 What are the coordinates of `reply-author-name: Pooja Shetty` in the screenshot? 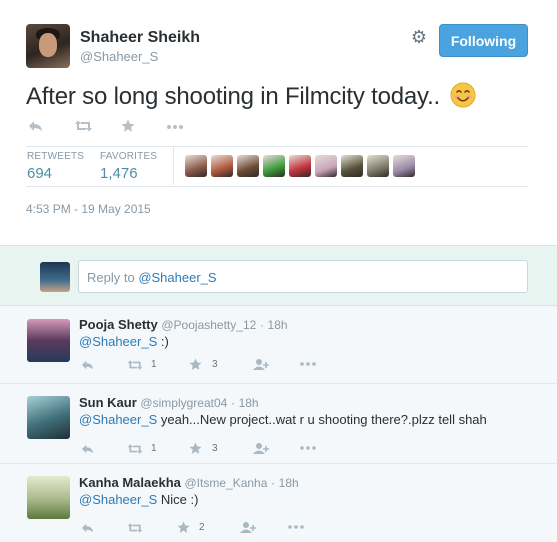 It's located at (118, 324).